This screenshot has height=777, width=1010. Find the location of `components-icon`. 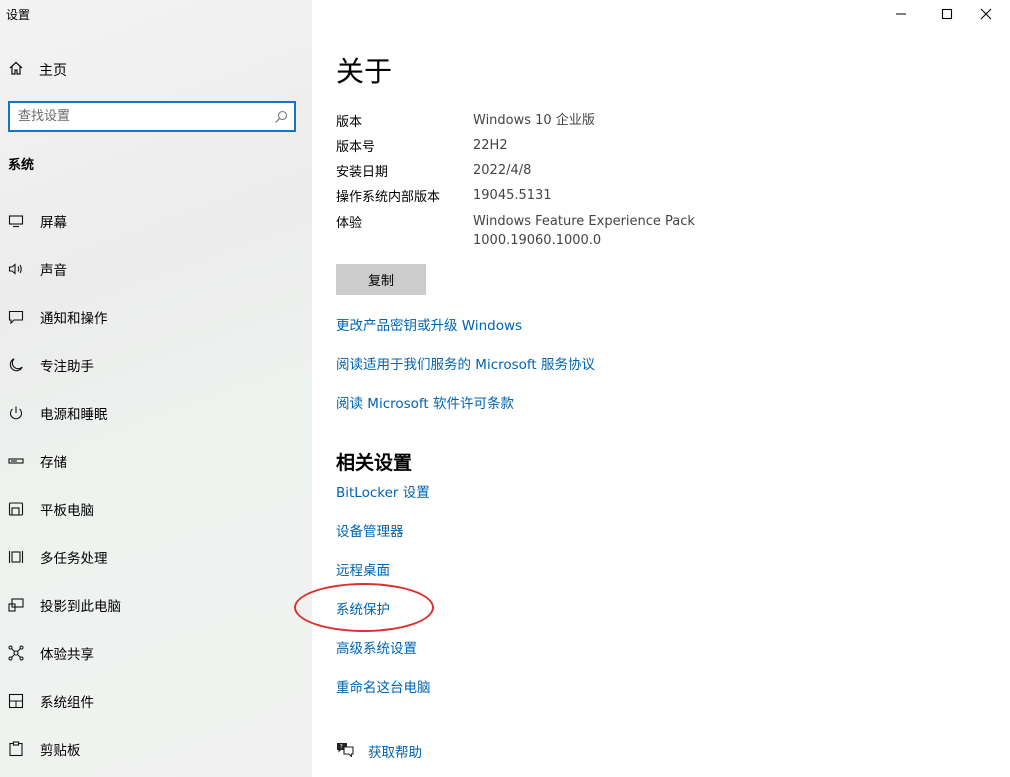

components-icon is located at coordinates (16, 701).